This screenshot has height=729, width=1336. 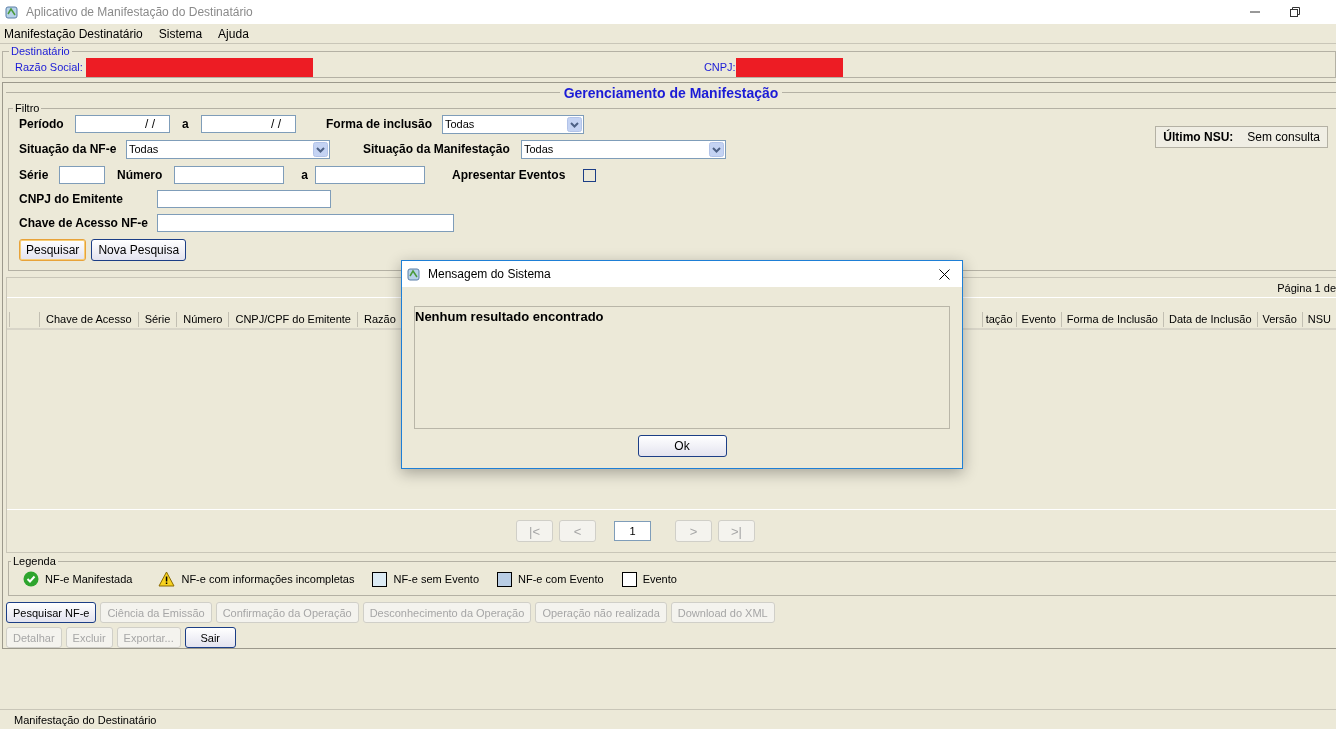 What do you see at coordinates (68, 149) in the screenshot?
I see `field-label: Situação da NF-e` at bounding box center [68, 149].